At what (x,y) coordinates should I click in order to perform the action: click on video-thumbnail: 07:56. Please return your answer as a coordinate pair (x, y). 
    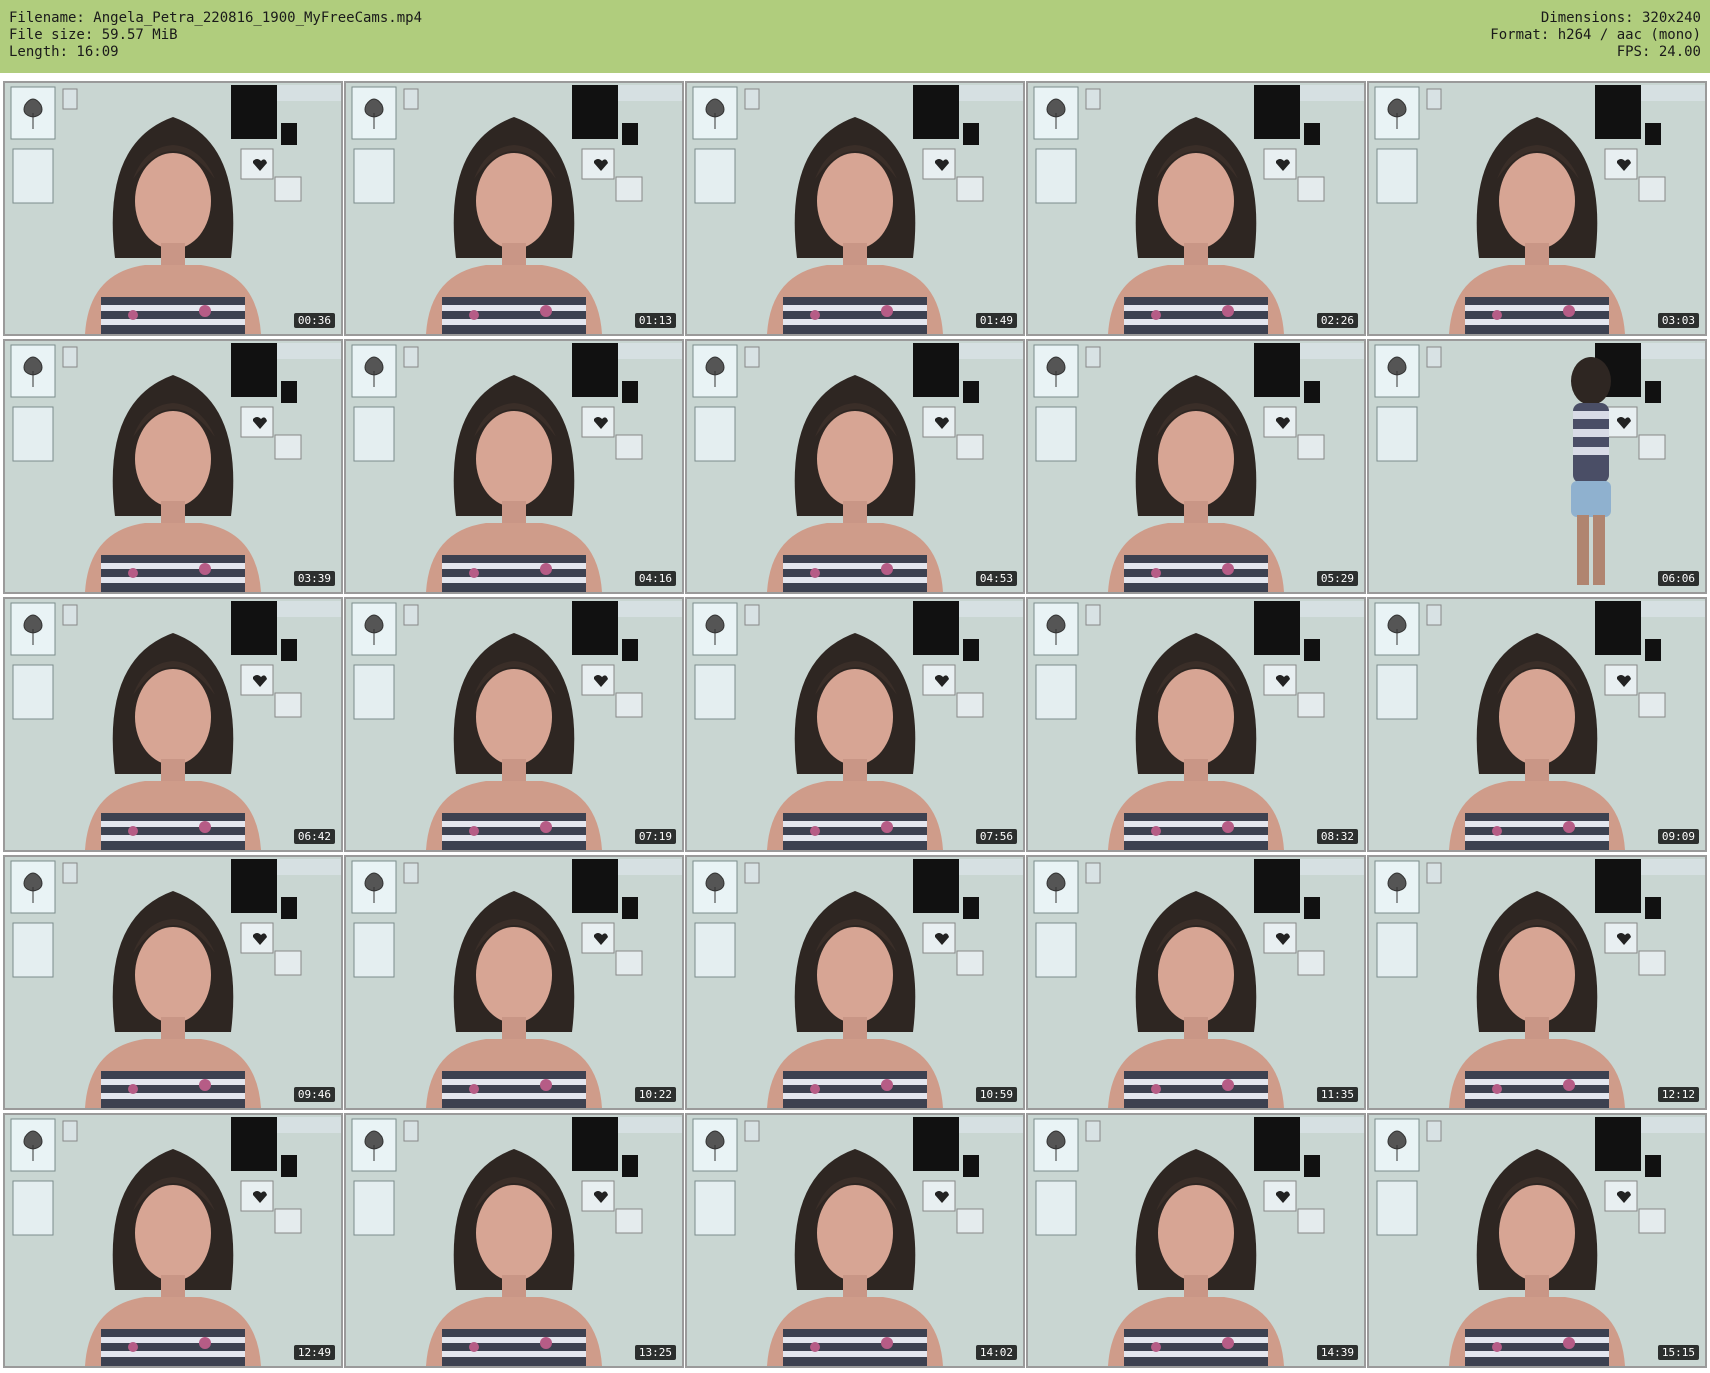
    Looking at the image, I should click on (855, 724).